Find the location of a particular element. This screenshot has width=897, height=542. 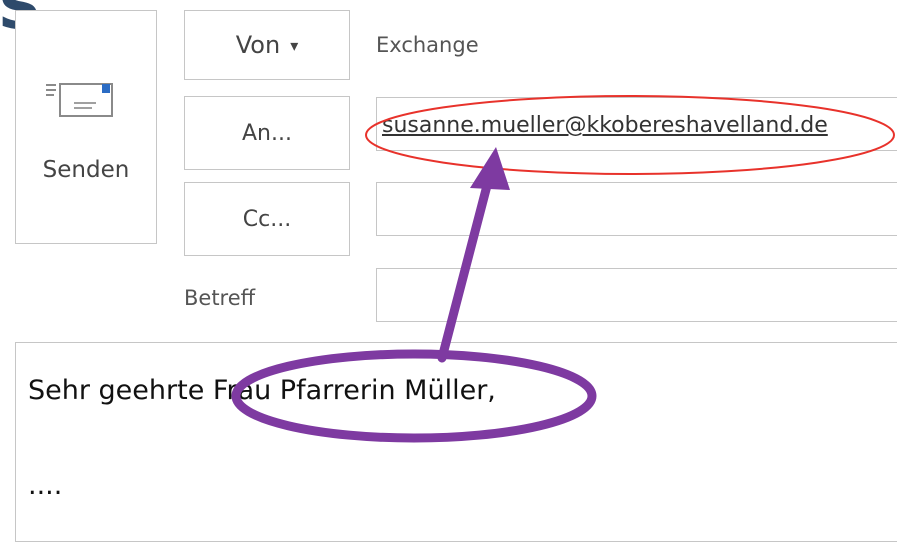

chevron-down-icon: ▾ is located at coordinates (294, 45).